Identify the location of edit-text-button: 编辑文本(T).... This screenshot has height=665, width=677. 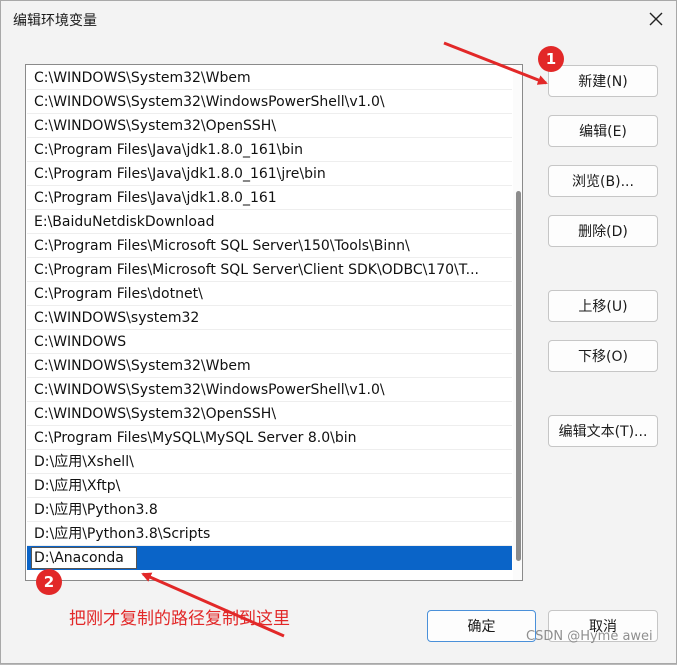
(603, 431).